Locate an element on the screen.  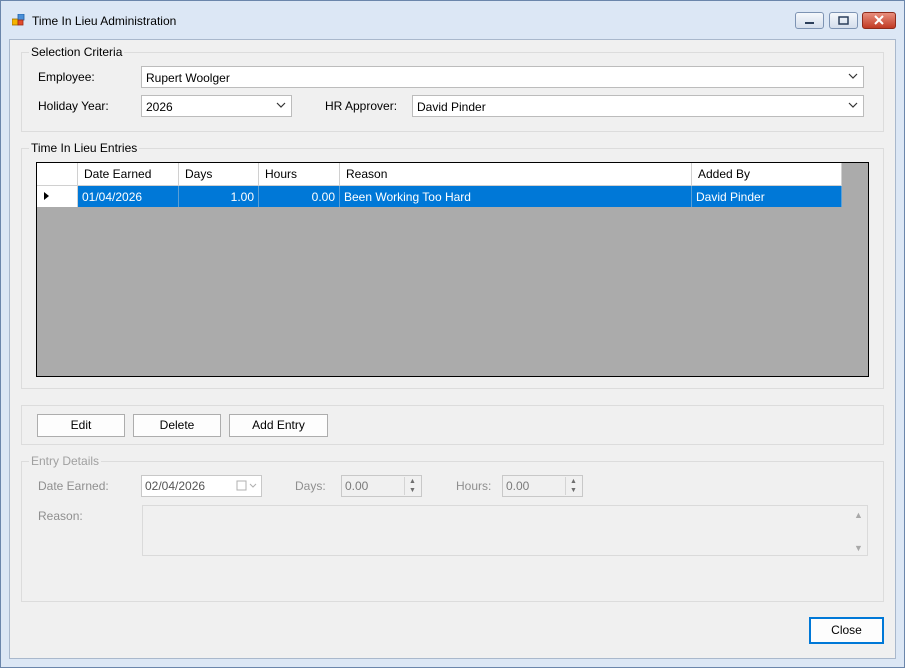
maximize-icon is located at coordinates (843, 20).